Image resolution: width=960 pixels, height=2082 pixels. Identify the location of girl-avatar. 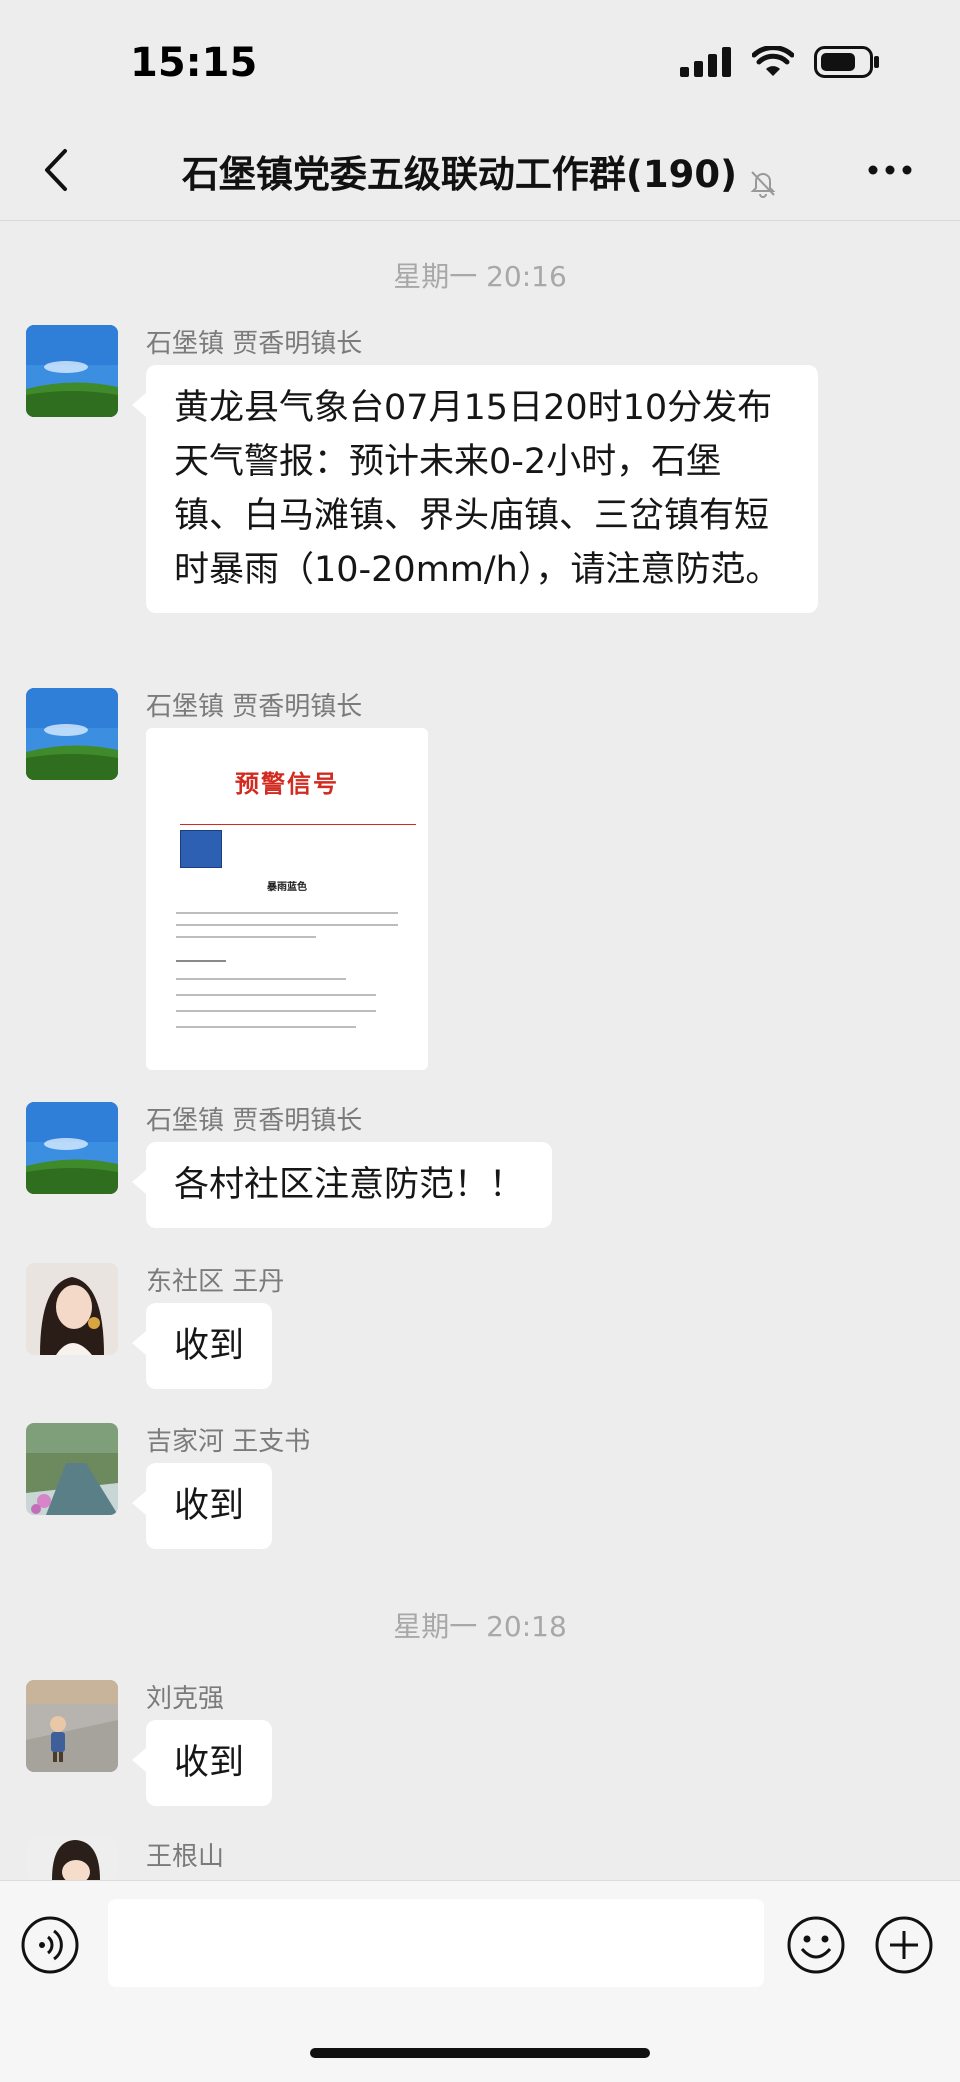
(72, 1859).